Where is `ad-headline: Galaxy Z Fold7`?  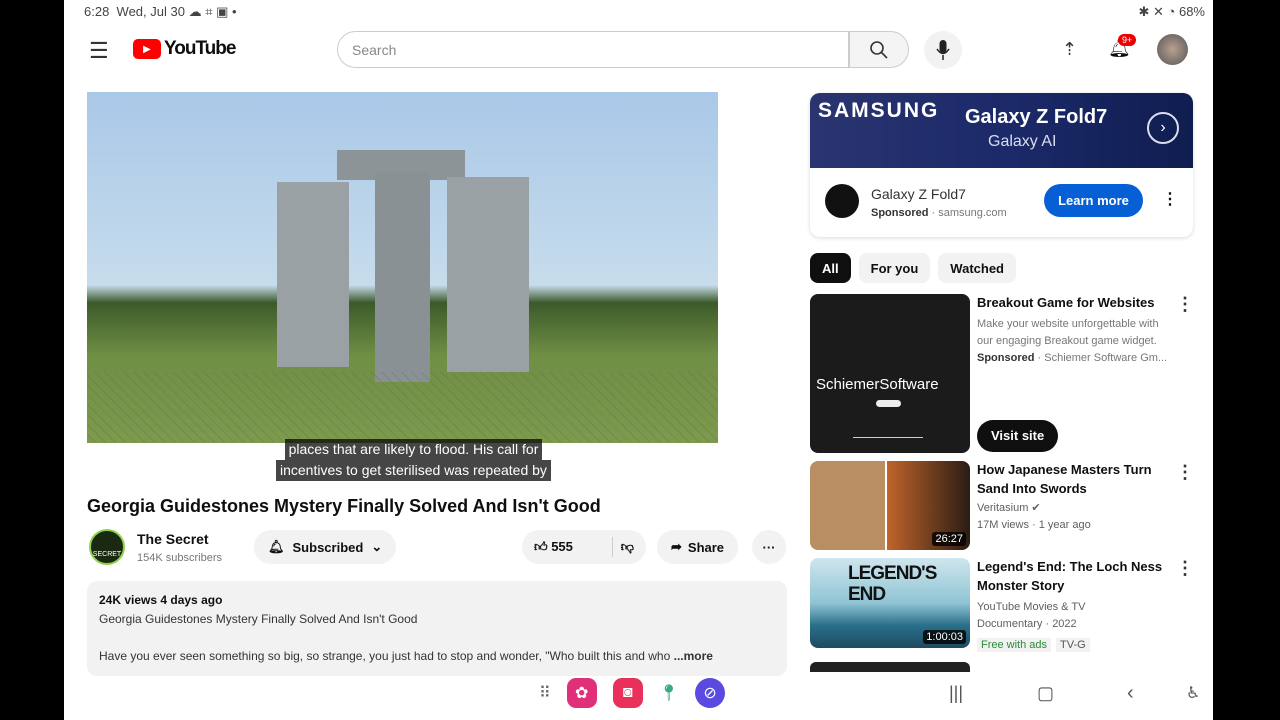
ad-headline: Galaxy Z Fold7 is located at coordinates (1036, 117).